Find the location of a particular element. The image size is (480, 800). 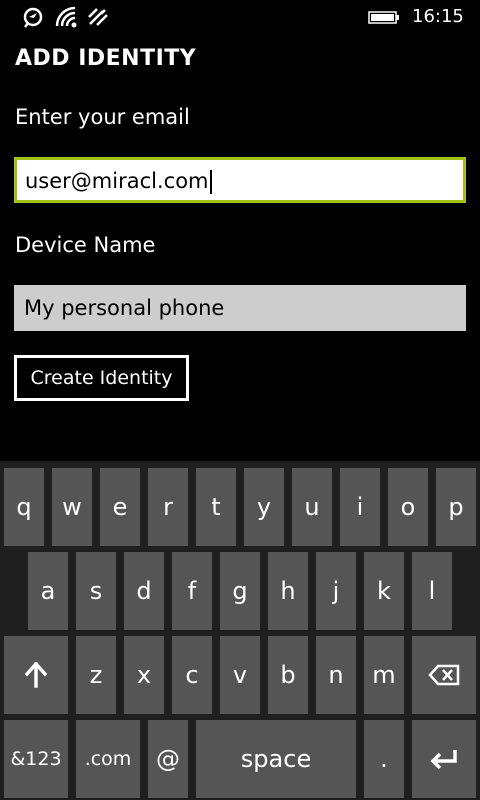

key-x: x is located at coordinates (144, 675).